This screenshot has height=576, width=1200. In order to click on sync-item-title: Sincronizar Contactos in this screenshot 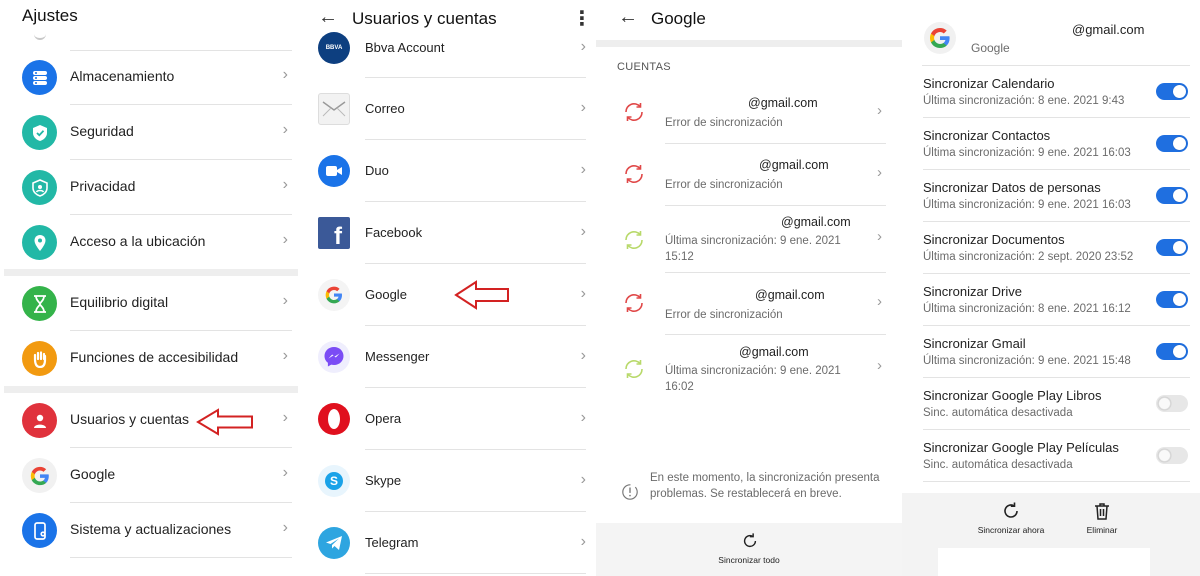, I will do `click(987, 135)`.